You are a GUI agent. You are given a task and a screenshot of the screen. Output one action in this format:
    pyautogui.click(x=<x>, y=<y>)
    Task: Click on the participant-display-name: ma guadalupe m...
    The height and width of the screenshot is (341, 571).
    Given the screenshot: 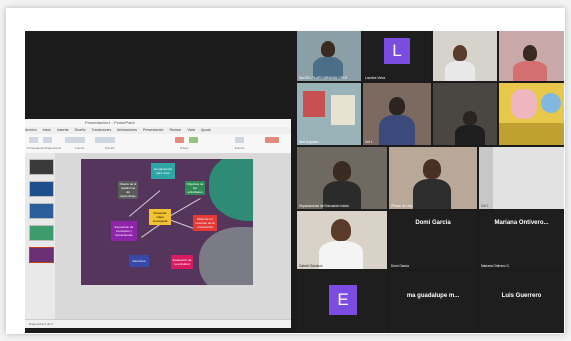 What is the action you would take?
    pyautogui.click(x=433, y=296)
    